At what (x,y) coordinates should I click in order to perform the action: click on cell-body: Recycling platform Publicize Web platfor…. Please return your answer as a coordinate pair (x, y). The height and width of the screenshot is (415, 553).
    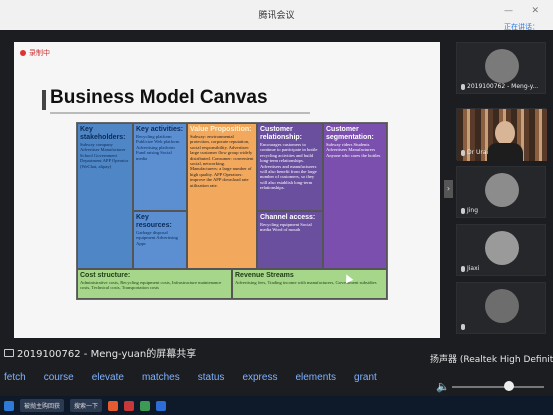
    Looking at the image, I should click on (158, 147).